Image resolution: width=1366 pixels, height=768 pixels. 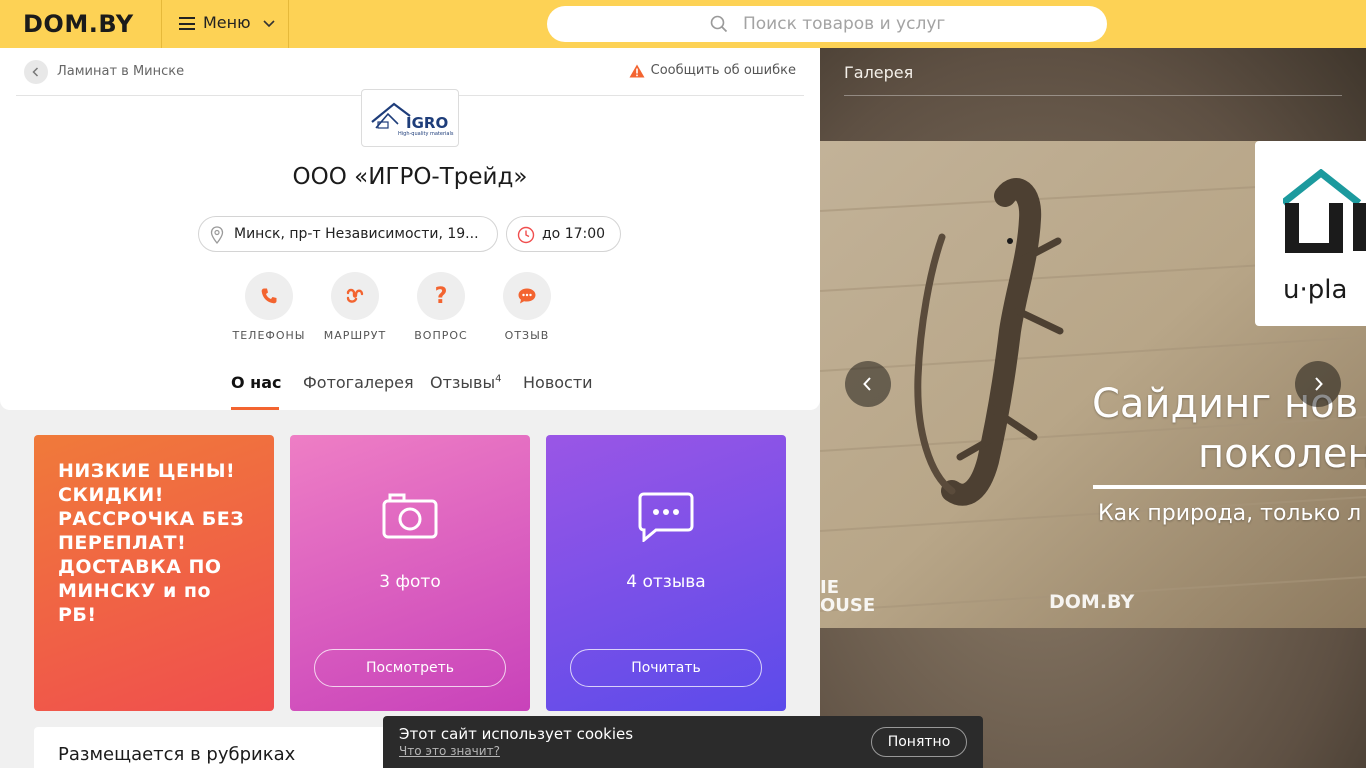 I want to click on uplast-house-logo, so click(x=1324, y=211).